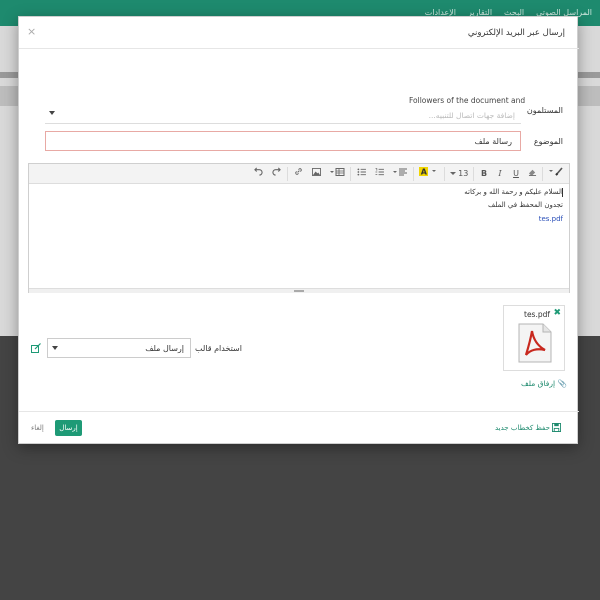 This screenshot has width=600, height=600. I want to click on style-icon, so click(556, 174).